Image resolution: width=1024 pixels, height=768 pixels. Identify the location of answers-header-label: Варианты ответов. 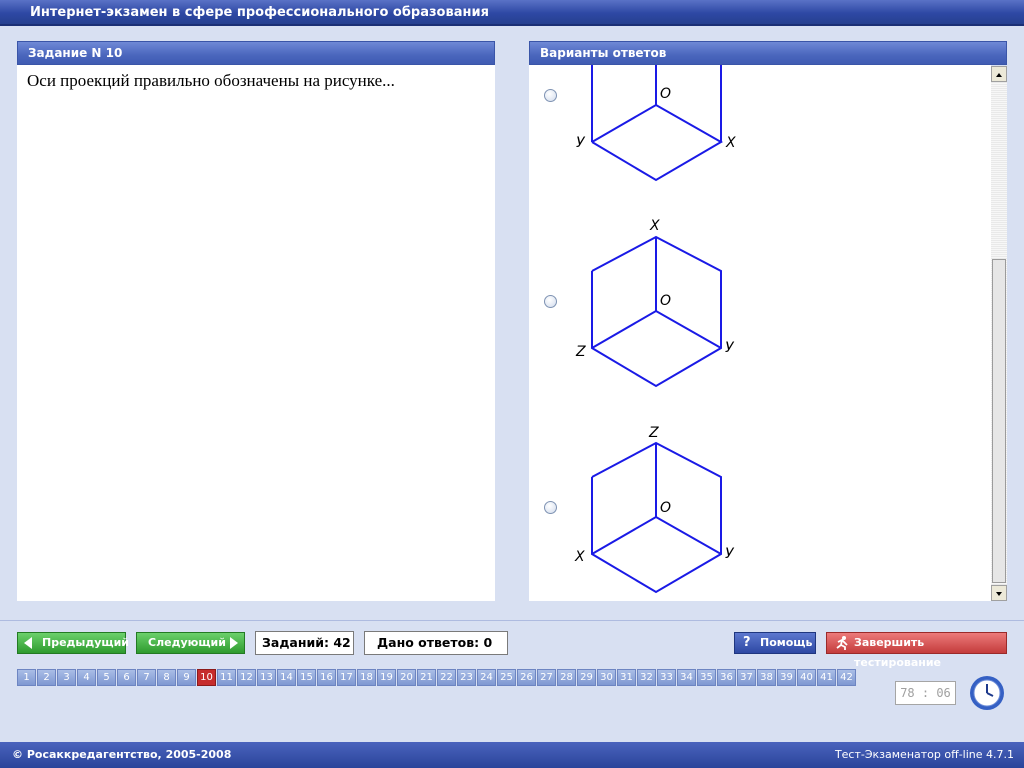
(603, 53).